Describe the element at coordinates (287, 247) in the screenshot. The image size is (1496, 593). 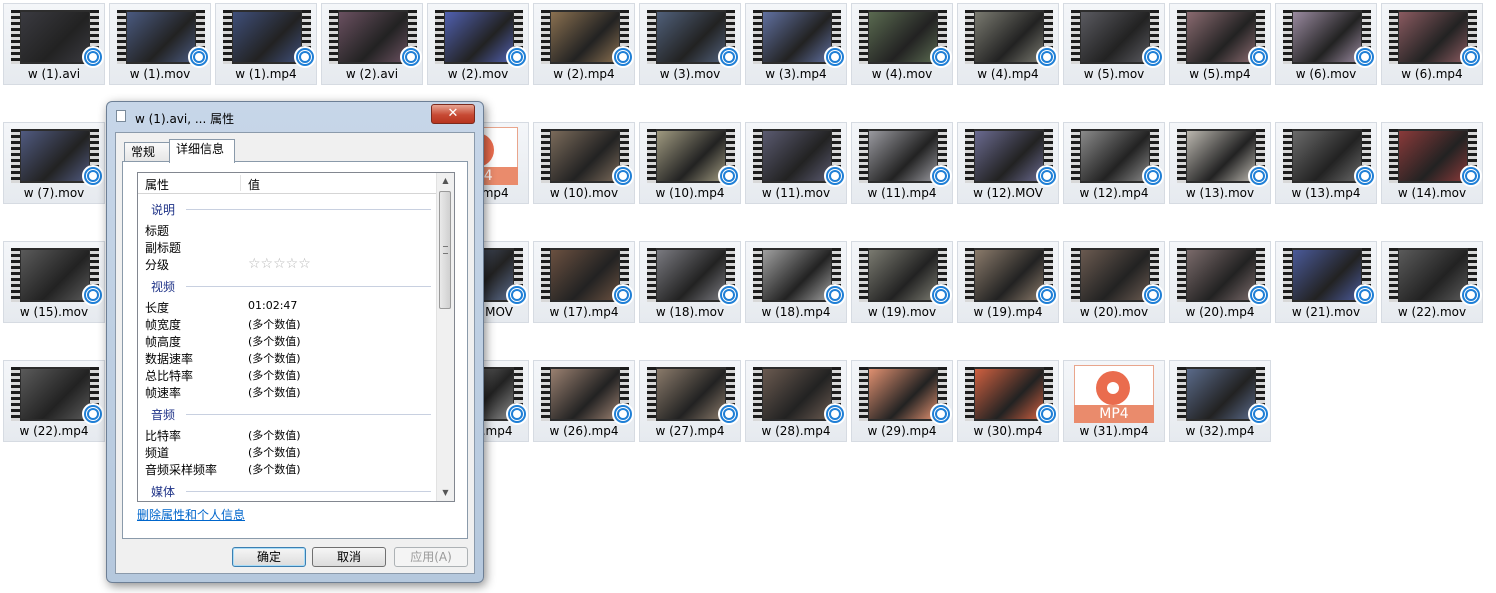
I see `property-row-subtitle: 副标题` at that location.